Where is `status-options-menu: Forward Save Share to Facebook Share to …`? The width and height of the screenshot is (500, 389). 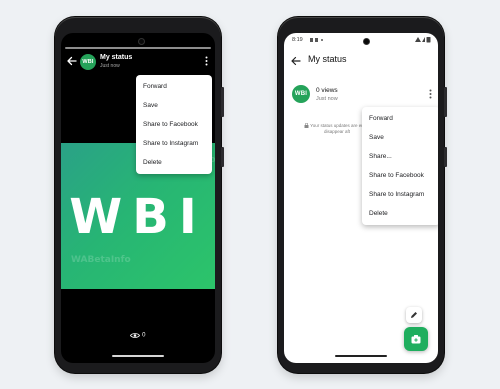
status-options-menu: Forward Save Share to Facebook Share to … is located at coordinates (174, 124).